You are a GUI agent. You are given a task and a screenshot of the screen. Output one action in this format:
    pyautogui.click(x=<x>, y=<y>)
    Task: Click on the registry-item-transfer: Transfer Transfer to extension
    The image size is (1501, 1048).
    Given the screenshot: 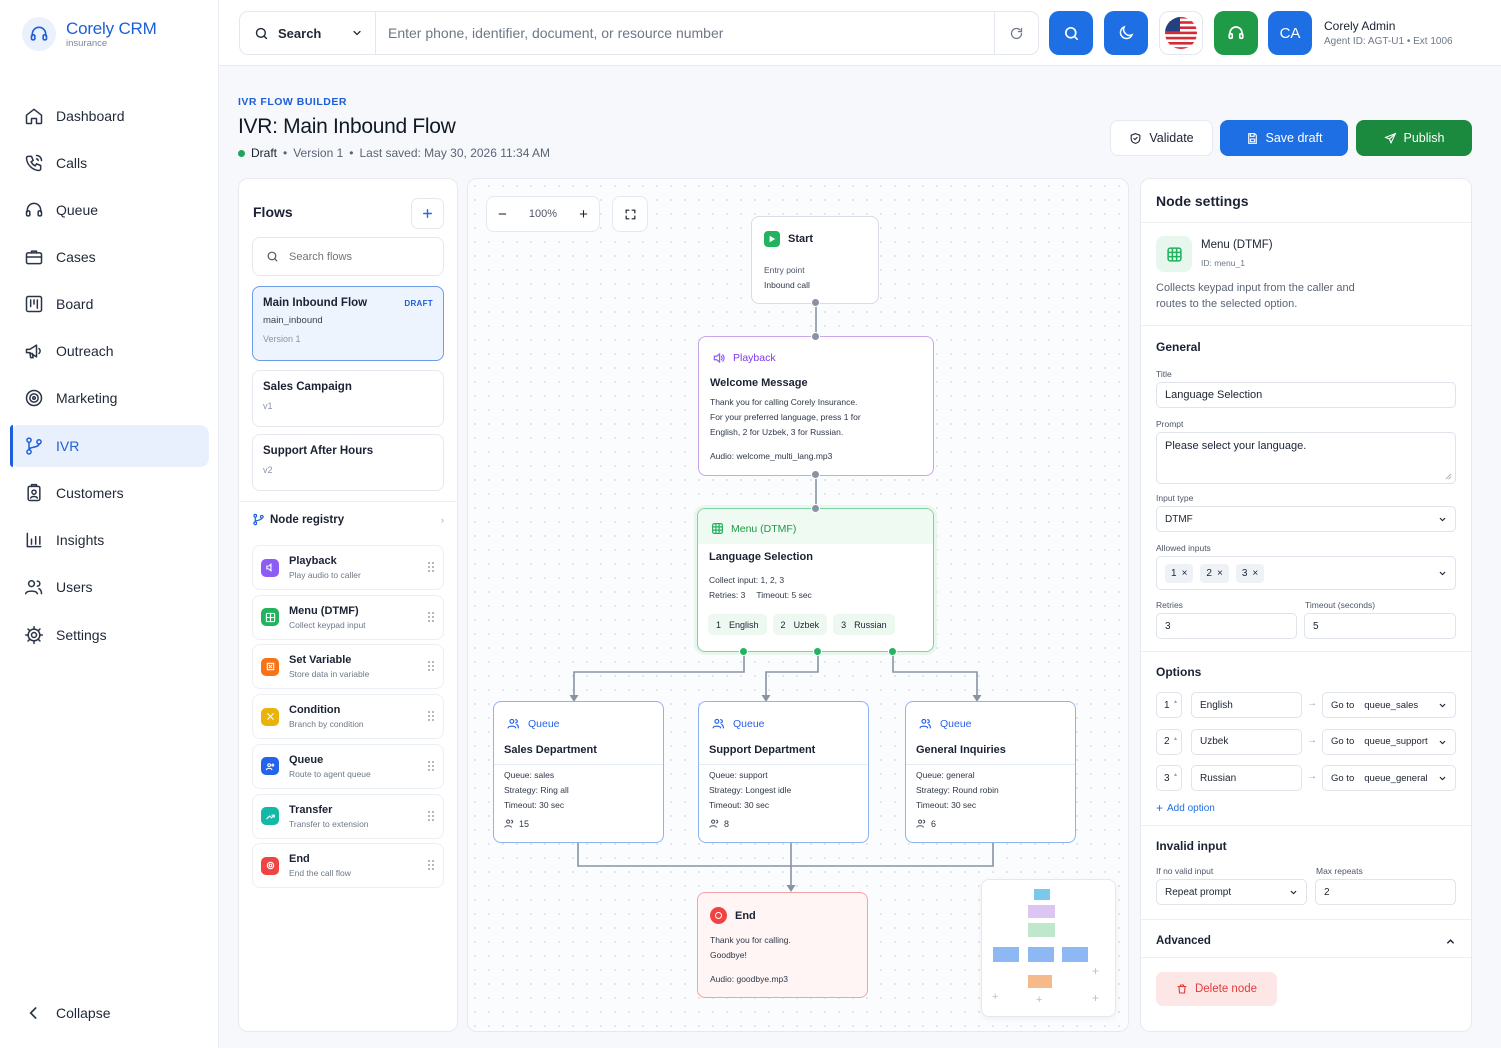 What is the action you would take?
    pyautogui.click(x=348, y=816)
    